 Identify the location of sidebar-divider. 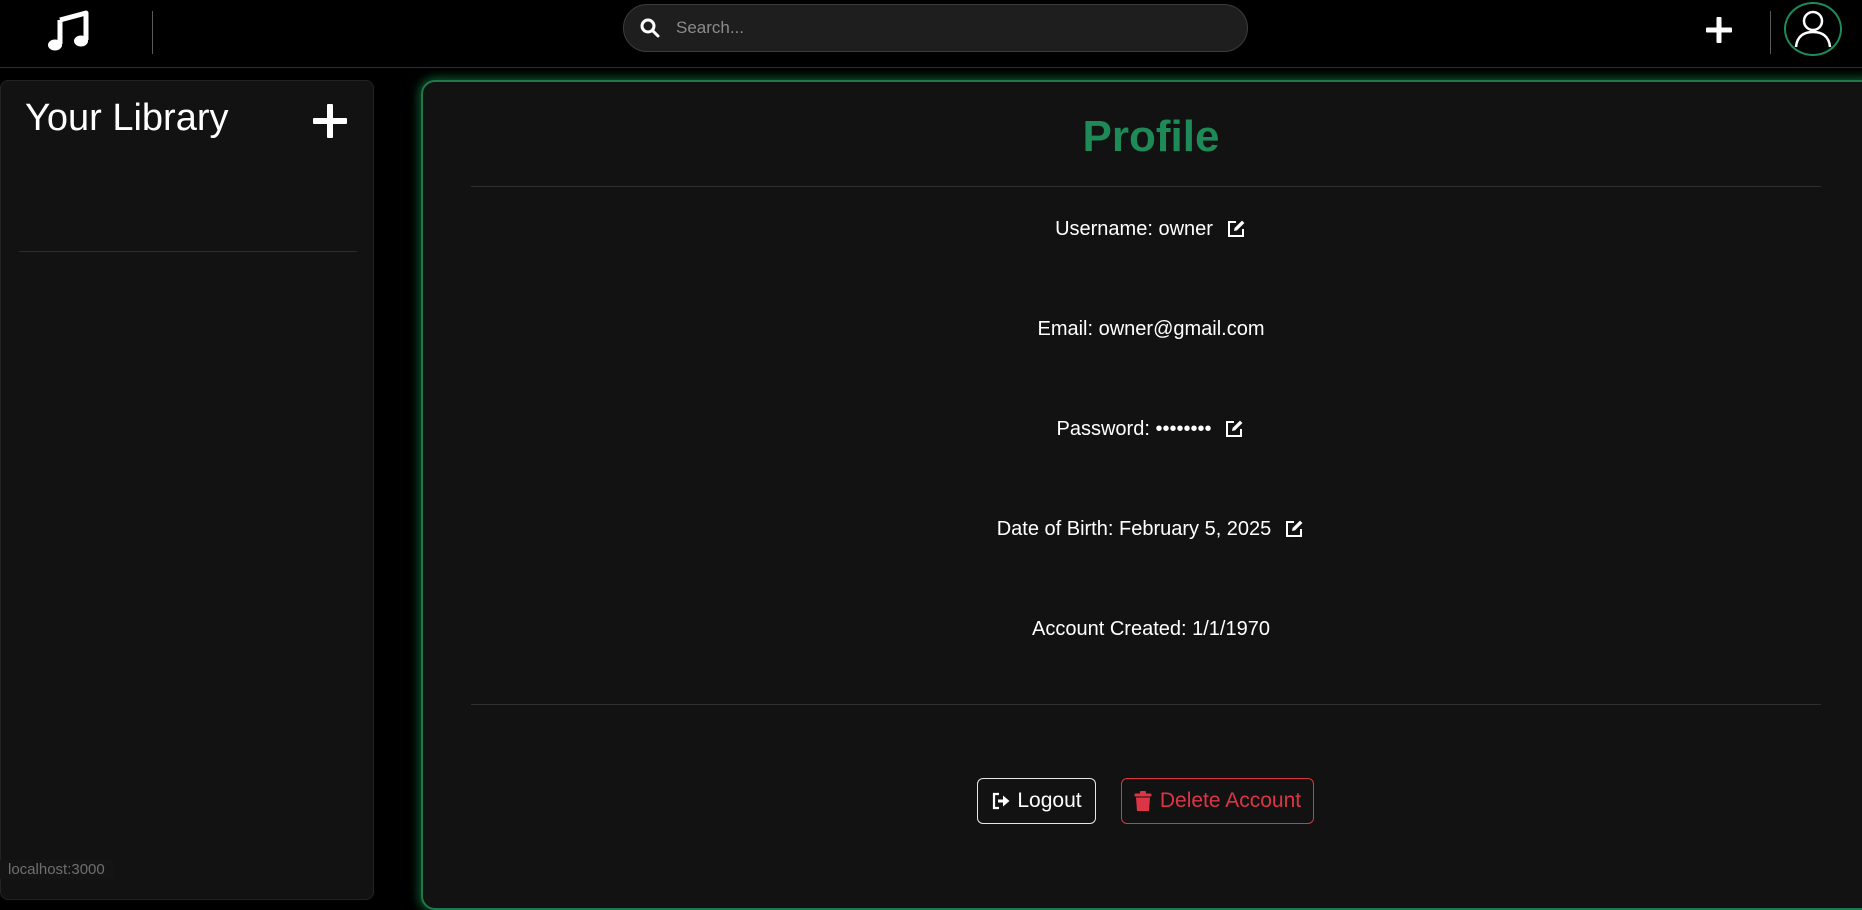
(188, 251).